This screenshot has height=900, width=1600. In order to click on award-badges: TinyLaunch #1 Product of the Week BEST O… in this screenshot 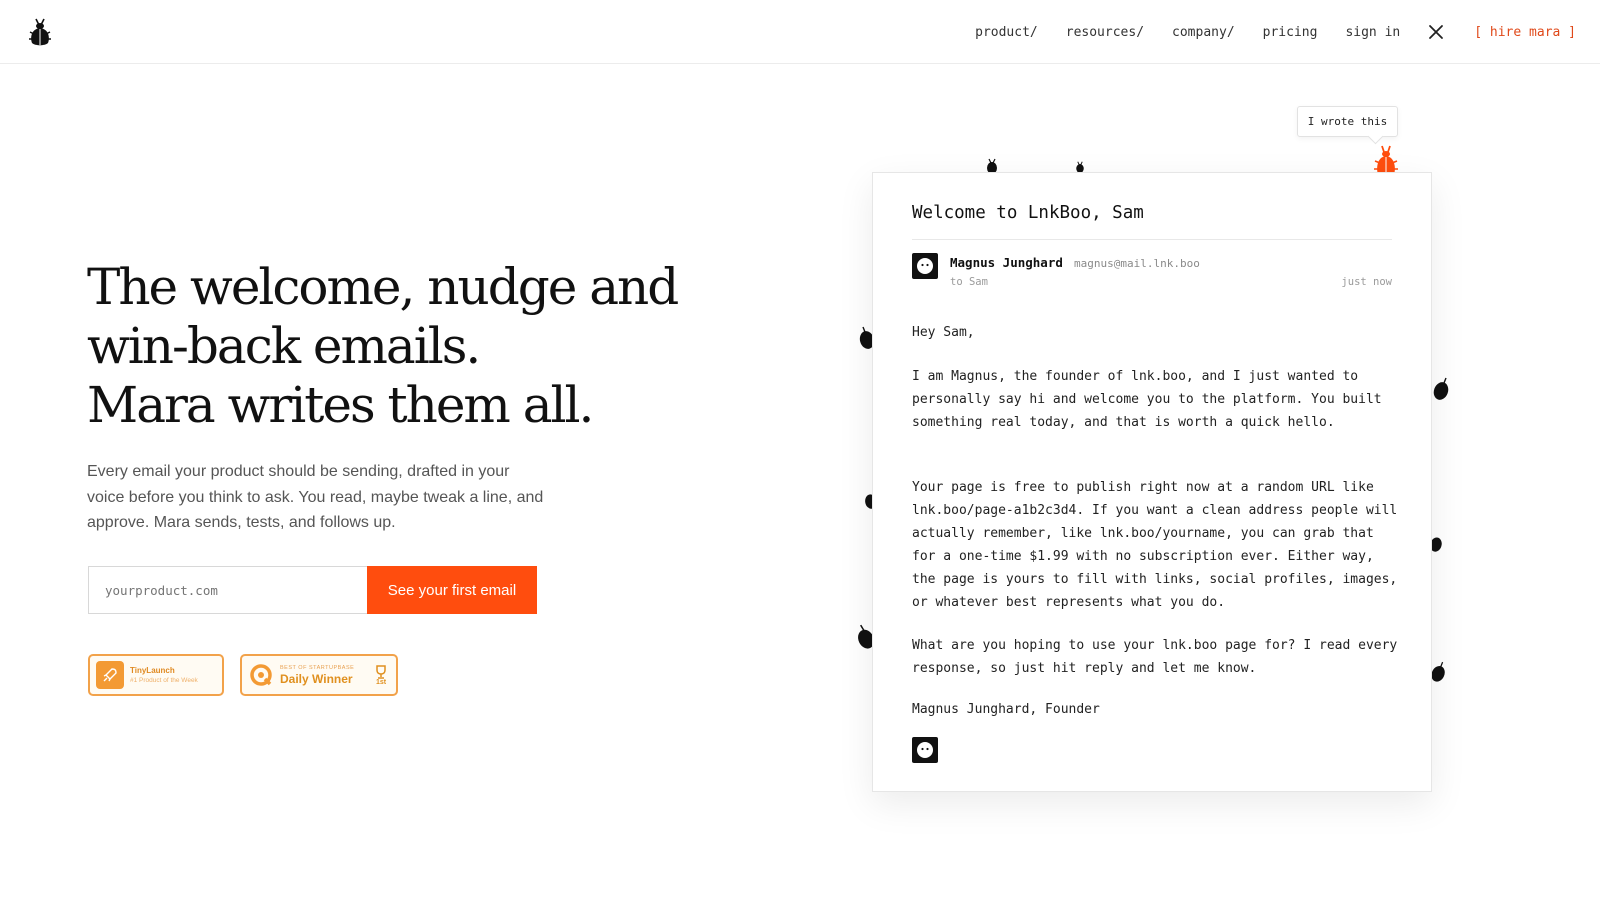, I will do `click(243, 675)`.